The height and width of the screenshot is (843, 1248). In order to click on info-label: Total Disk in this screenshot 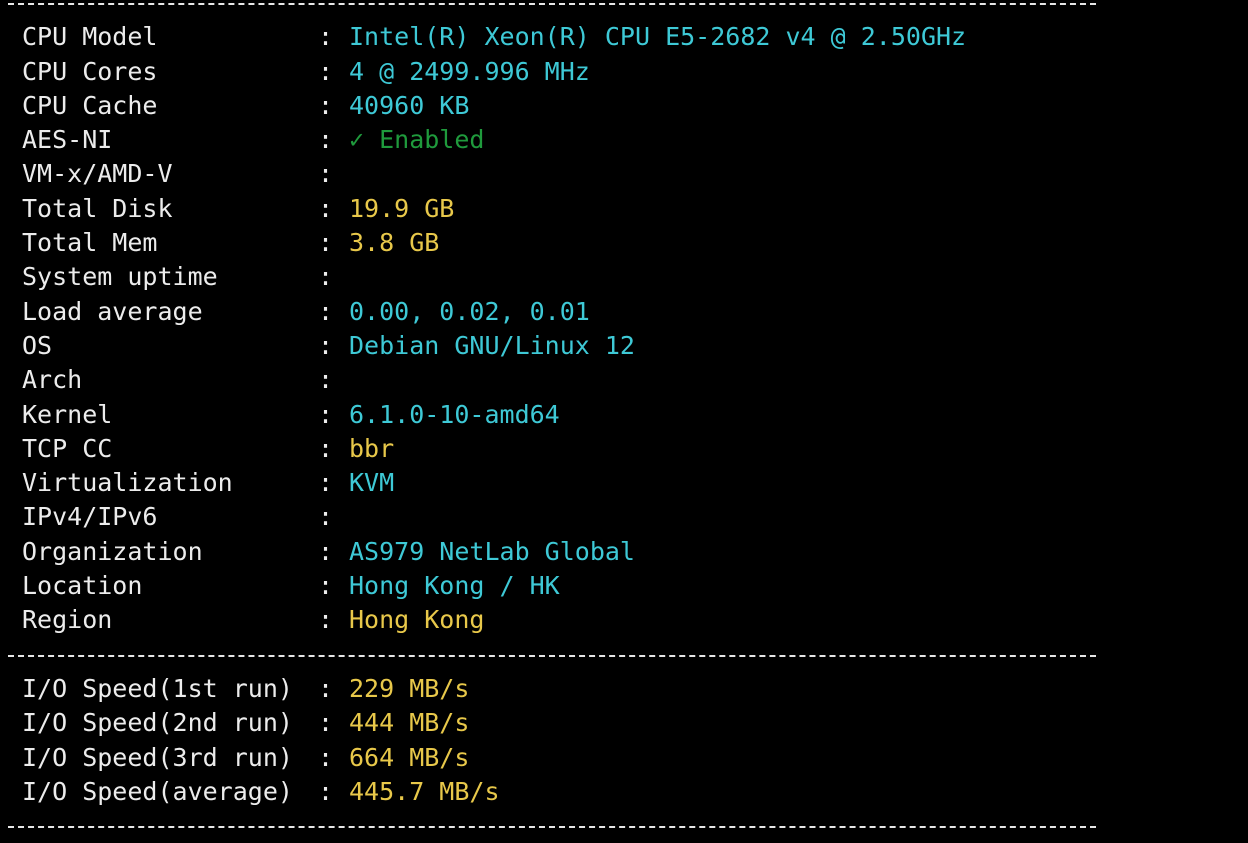, I will do `click(97, 208)`.